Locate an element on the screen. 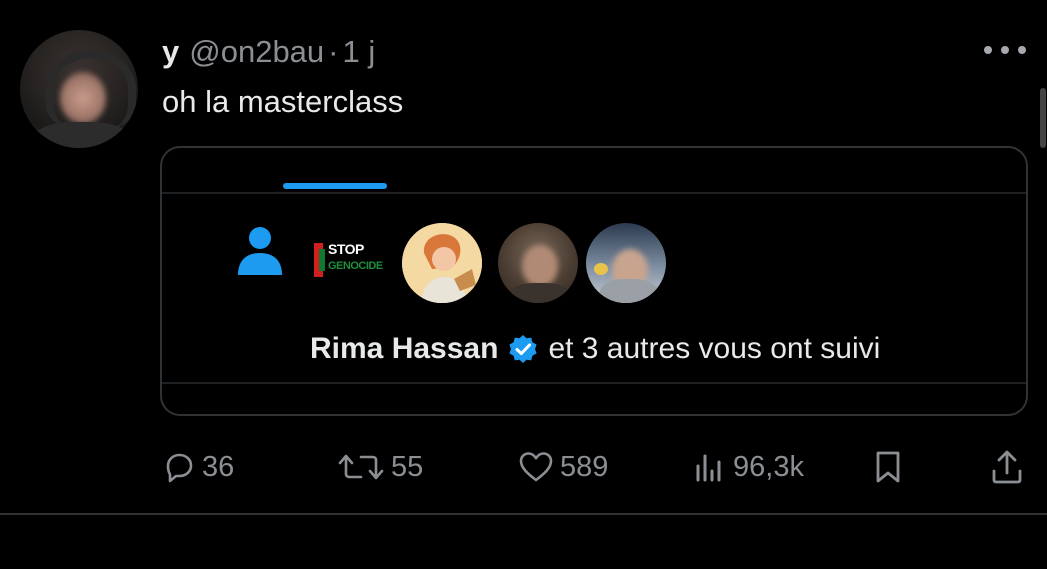  followed-rest-text: et 3 autres vous ont suivi is located at coordinates (714, 348).